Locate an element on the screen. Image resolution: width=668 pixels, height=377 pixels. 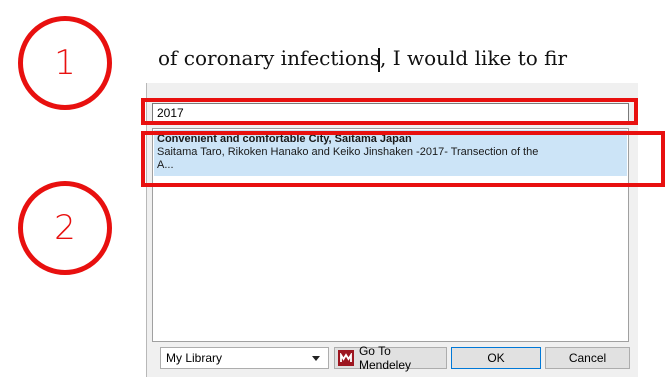
cancel-label: Cancel is located at coordinates (587, 358).